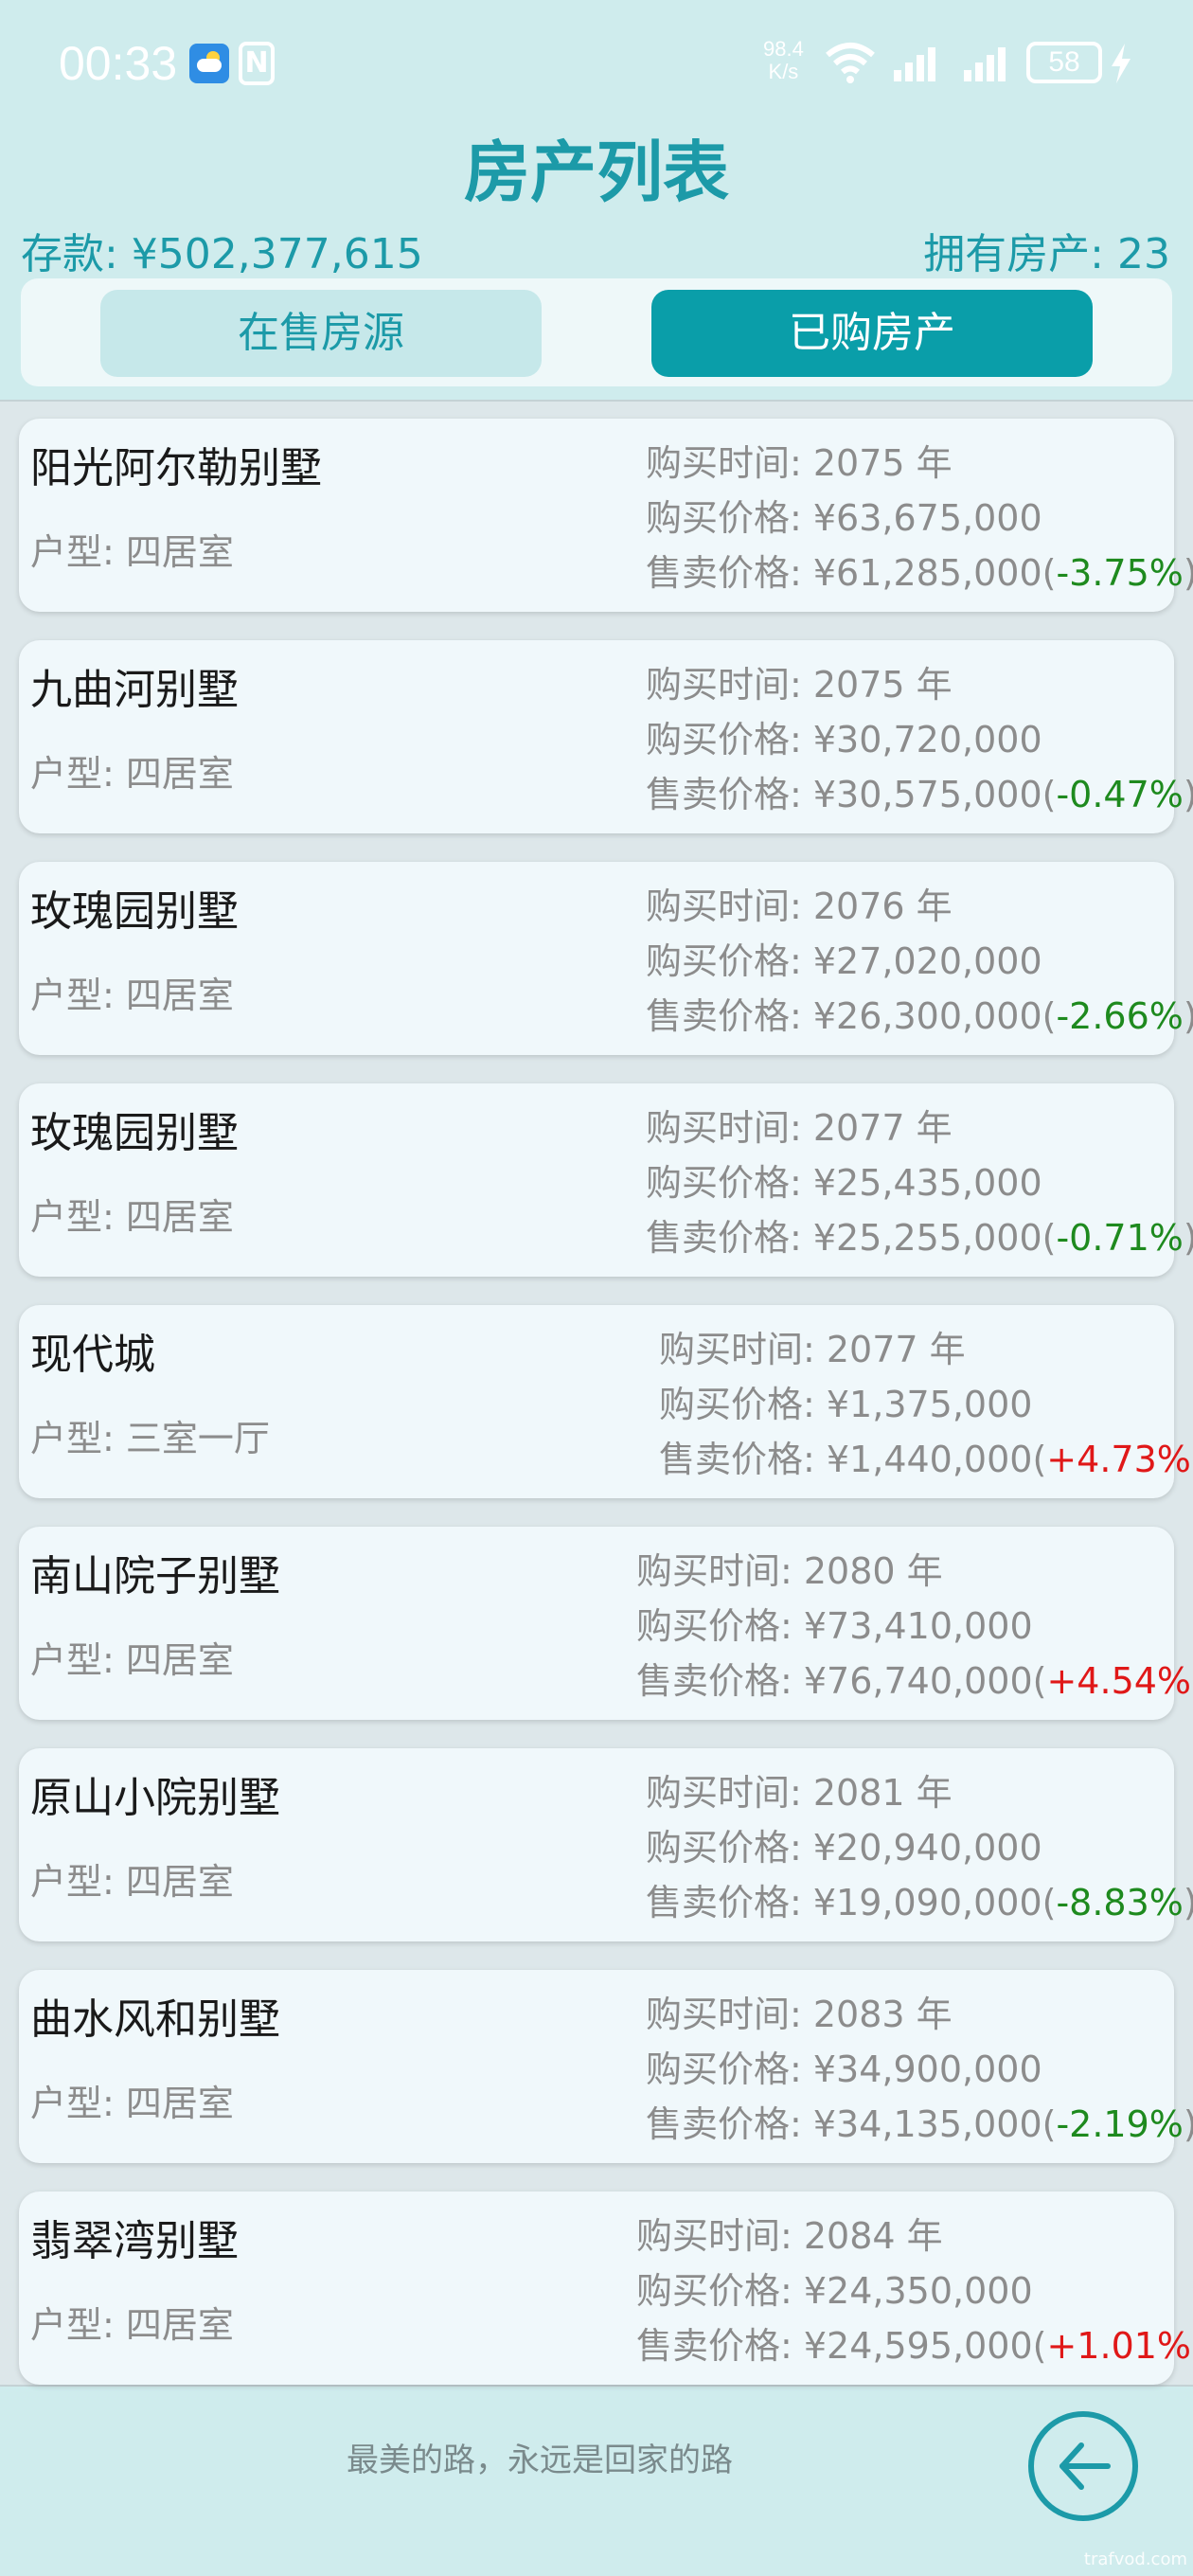  I want to click on buy-time: 购买时间: 2083 年, so click(799, 2014).